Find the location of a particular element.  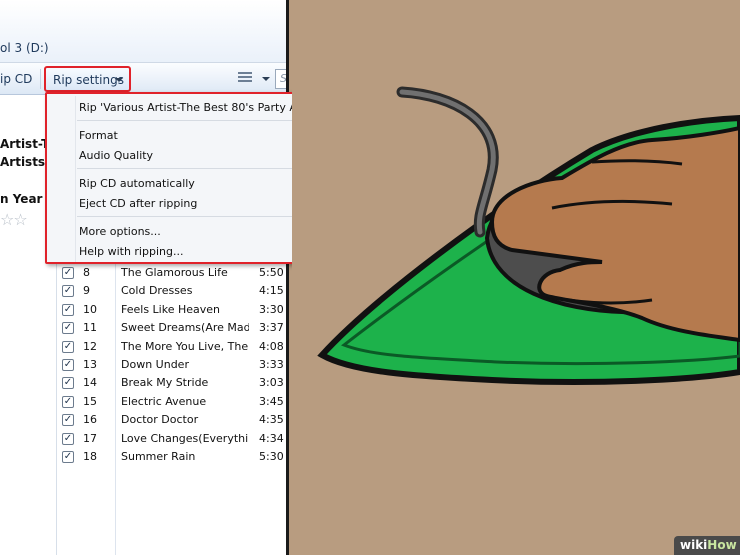

menu-gutter is located at coordinates (75, 179).